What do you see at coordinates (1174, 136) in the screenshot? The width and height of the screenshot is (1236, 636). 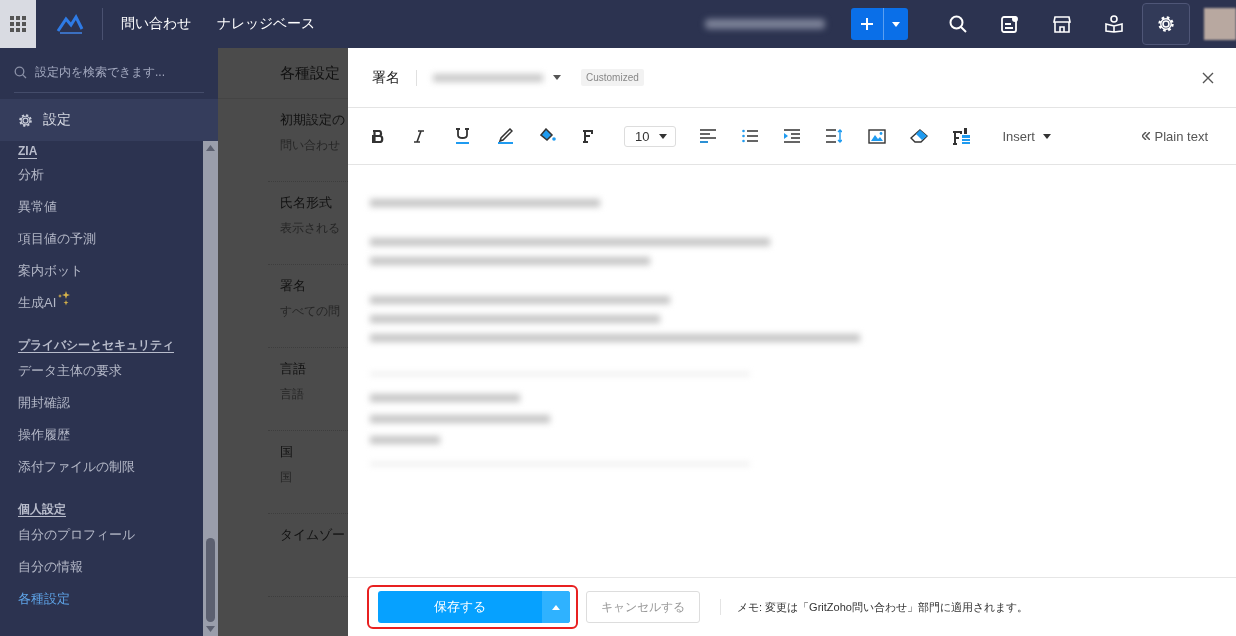 I see `plain-text-button: Plain text` at bounding box center [1174, 136].